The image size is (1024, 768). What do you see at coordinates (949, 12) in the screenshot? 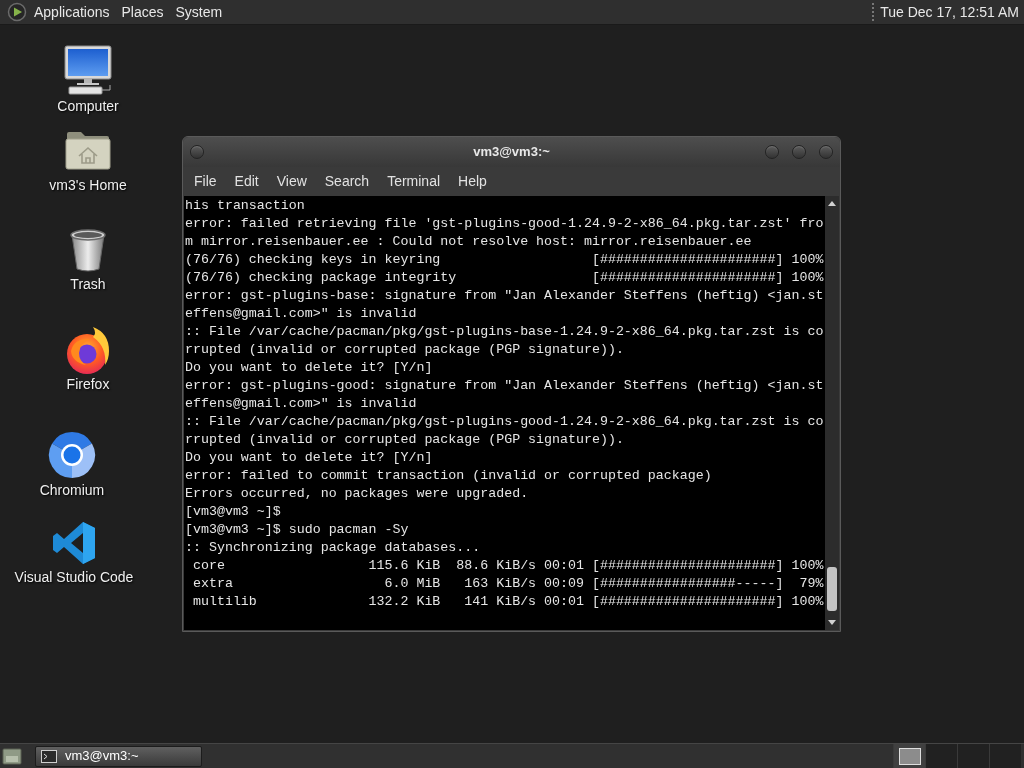
I see `clock: Tue Dec 17, 12:51 AM` at bounding box center [949, 12].